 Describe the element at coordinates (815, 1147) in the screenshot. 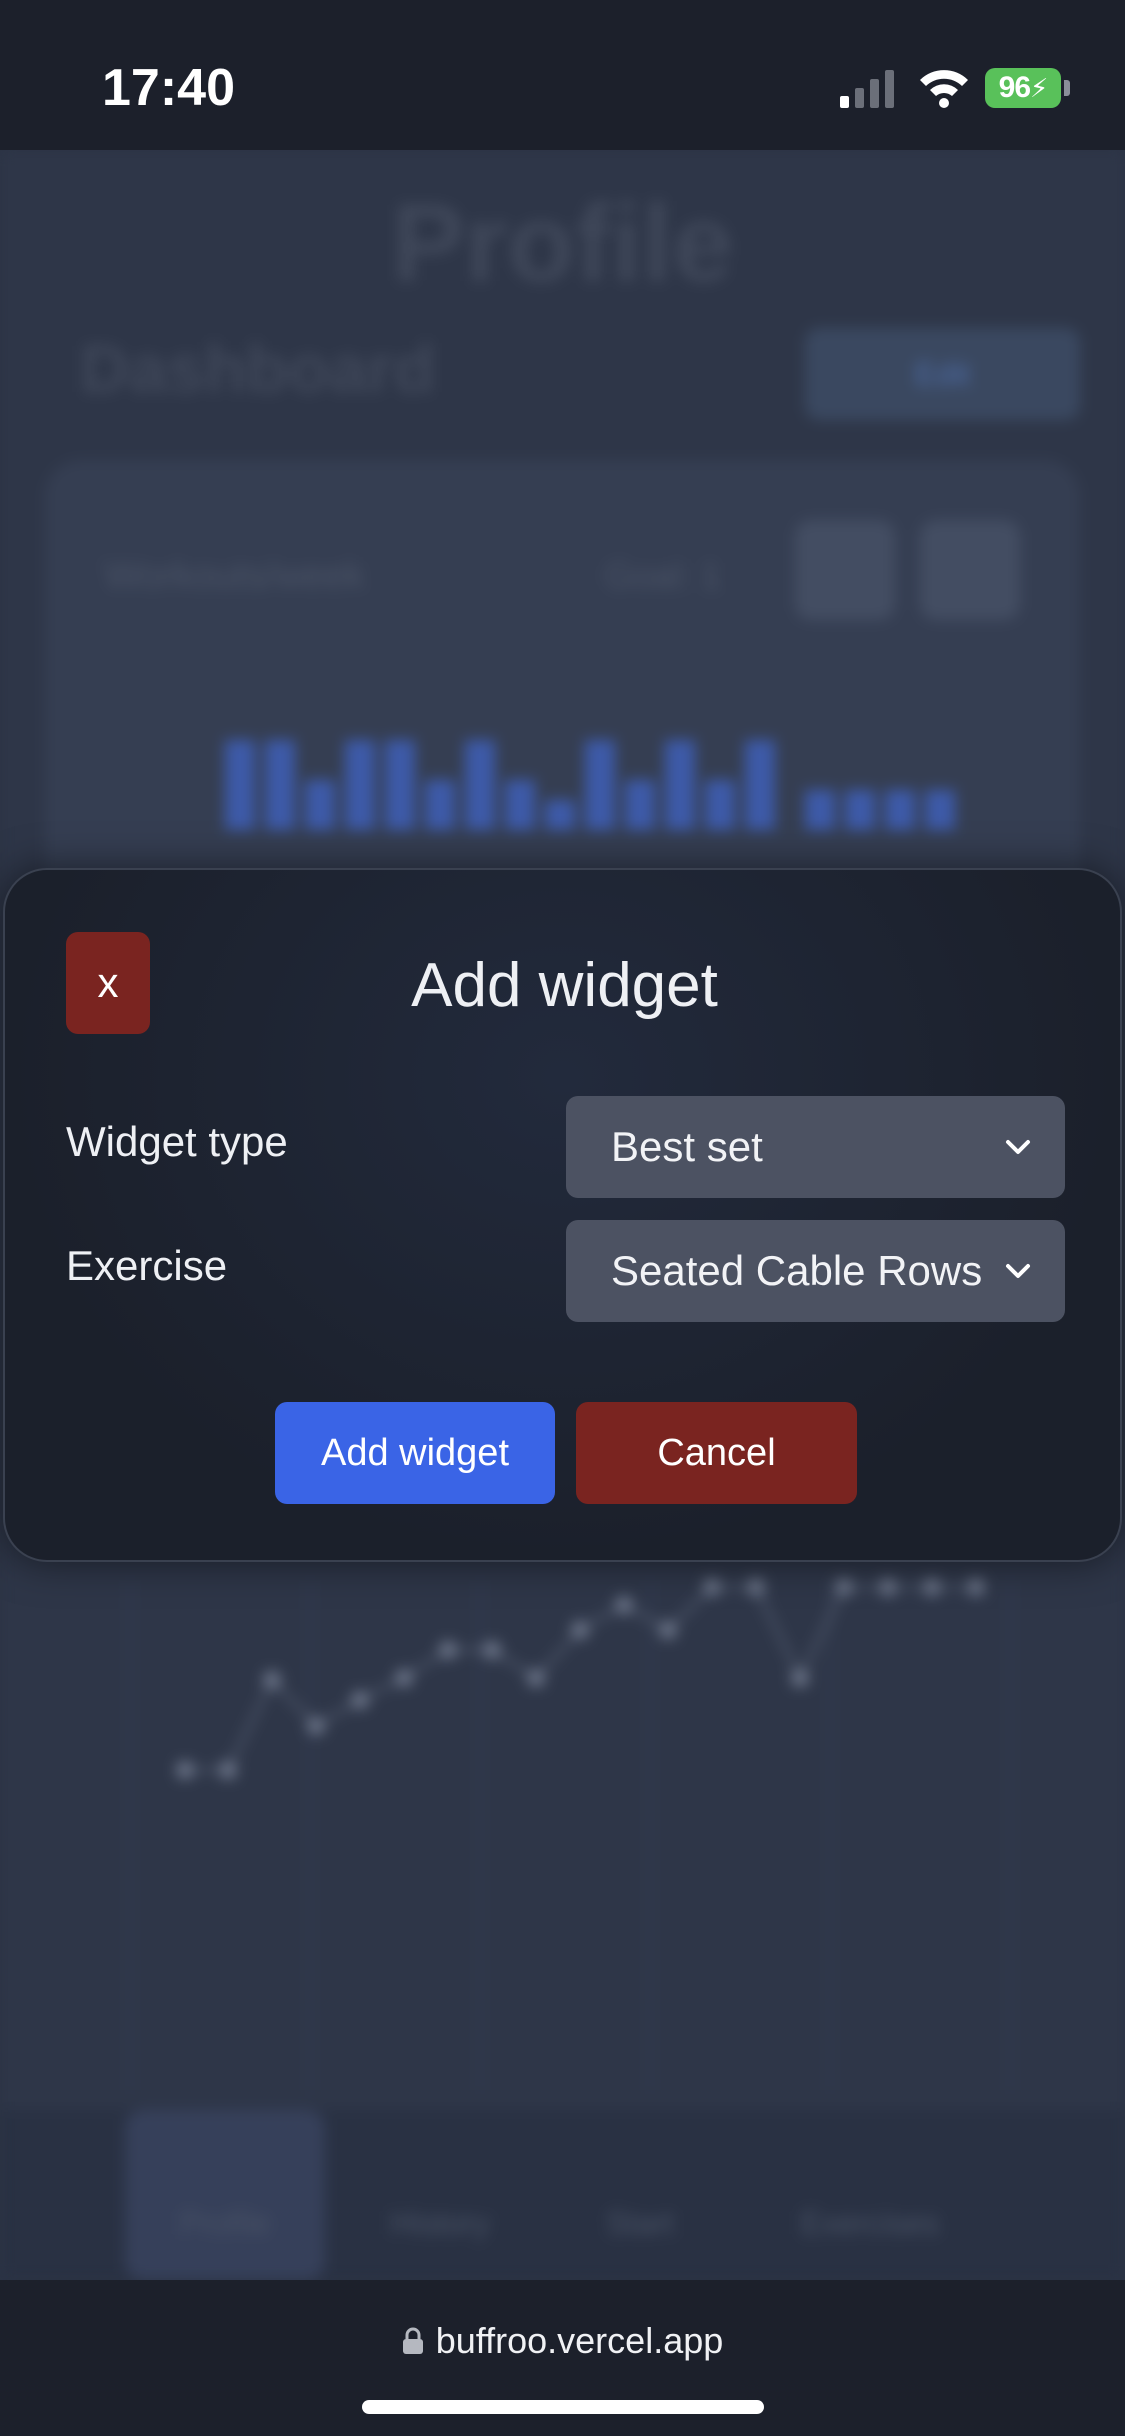

I see `widget-type-select: Best set` at that location.